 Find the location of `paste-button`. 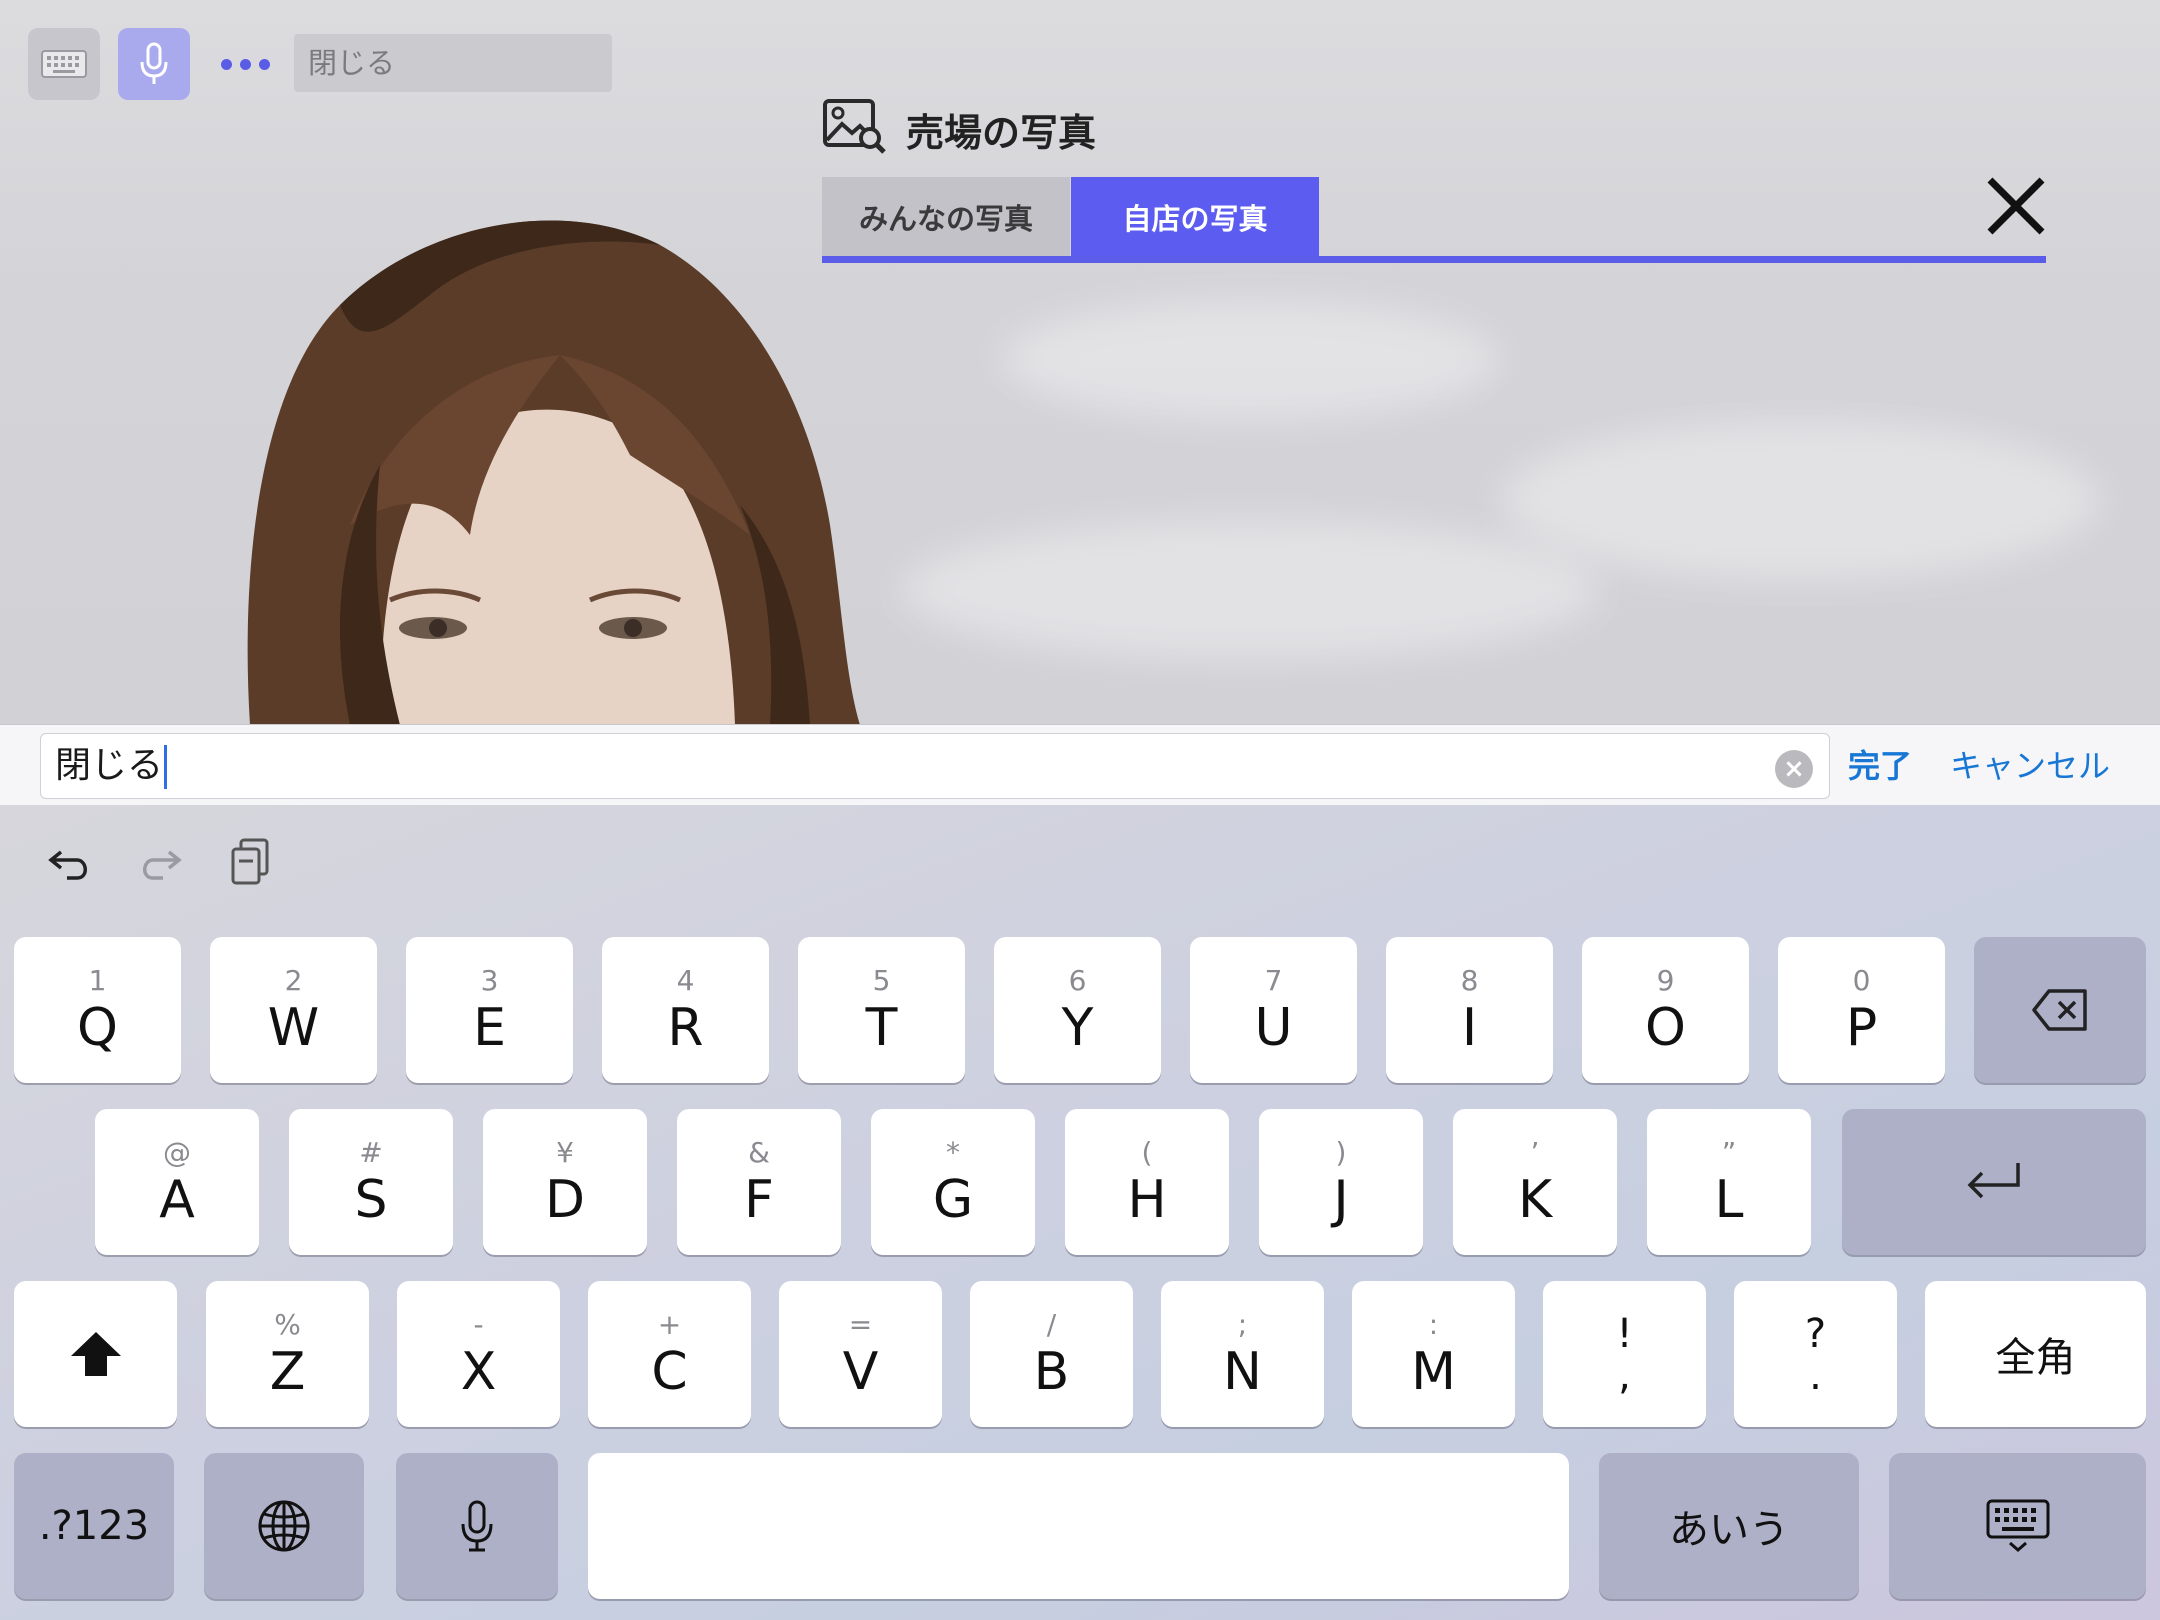

paste-button is located at coordinates (250, 862).